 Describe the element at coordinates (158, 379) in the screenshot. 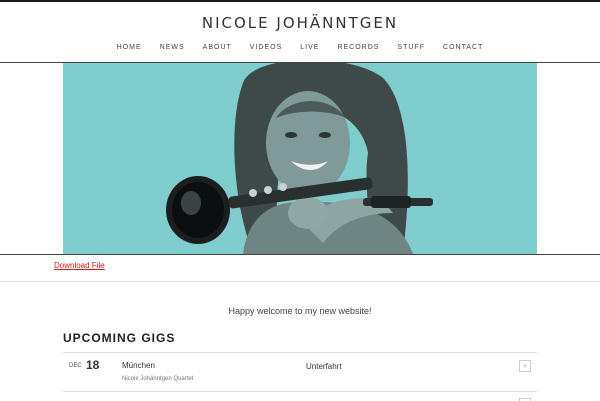

I see `gig-band: Nicole Johänntgen Quartet` at that location.